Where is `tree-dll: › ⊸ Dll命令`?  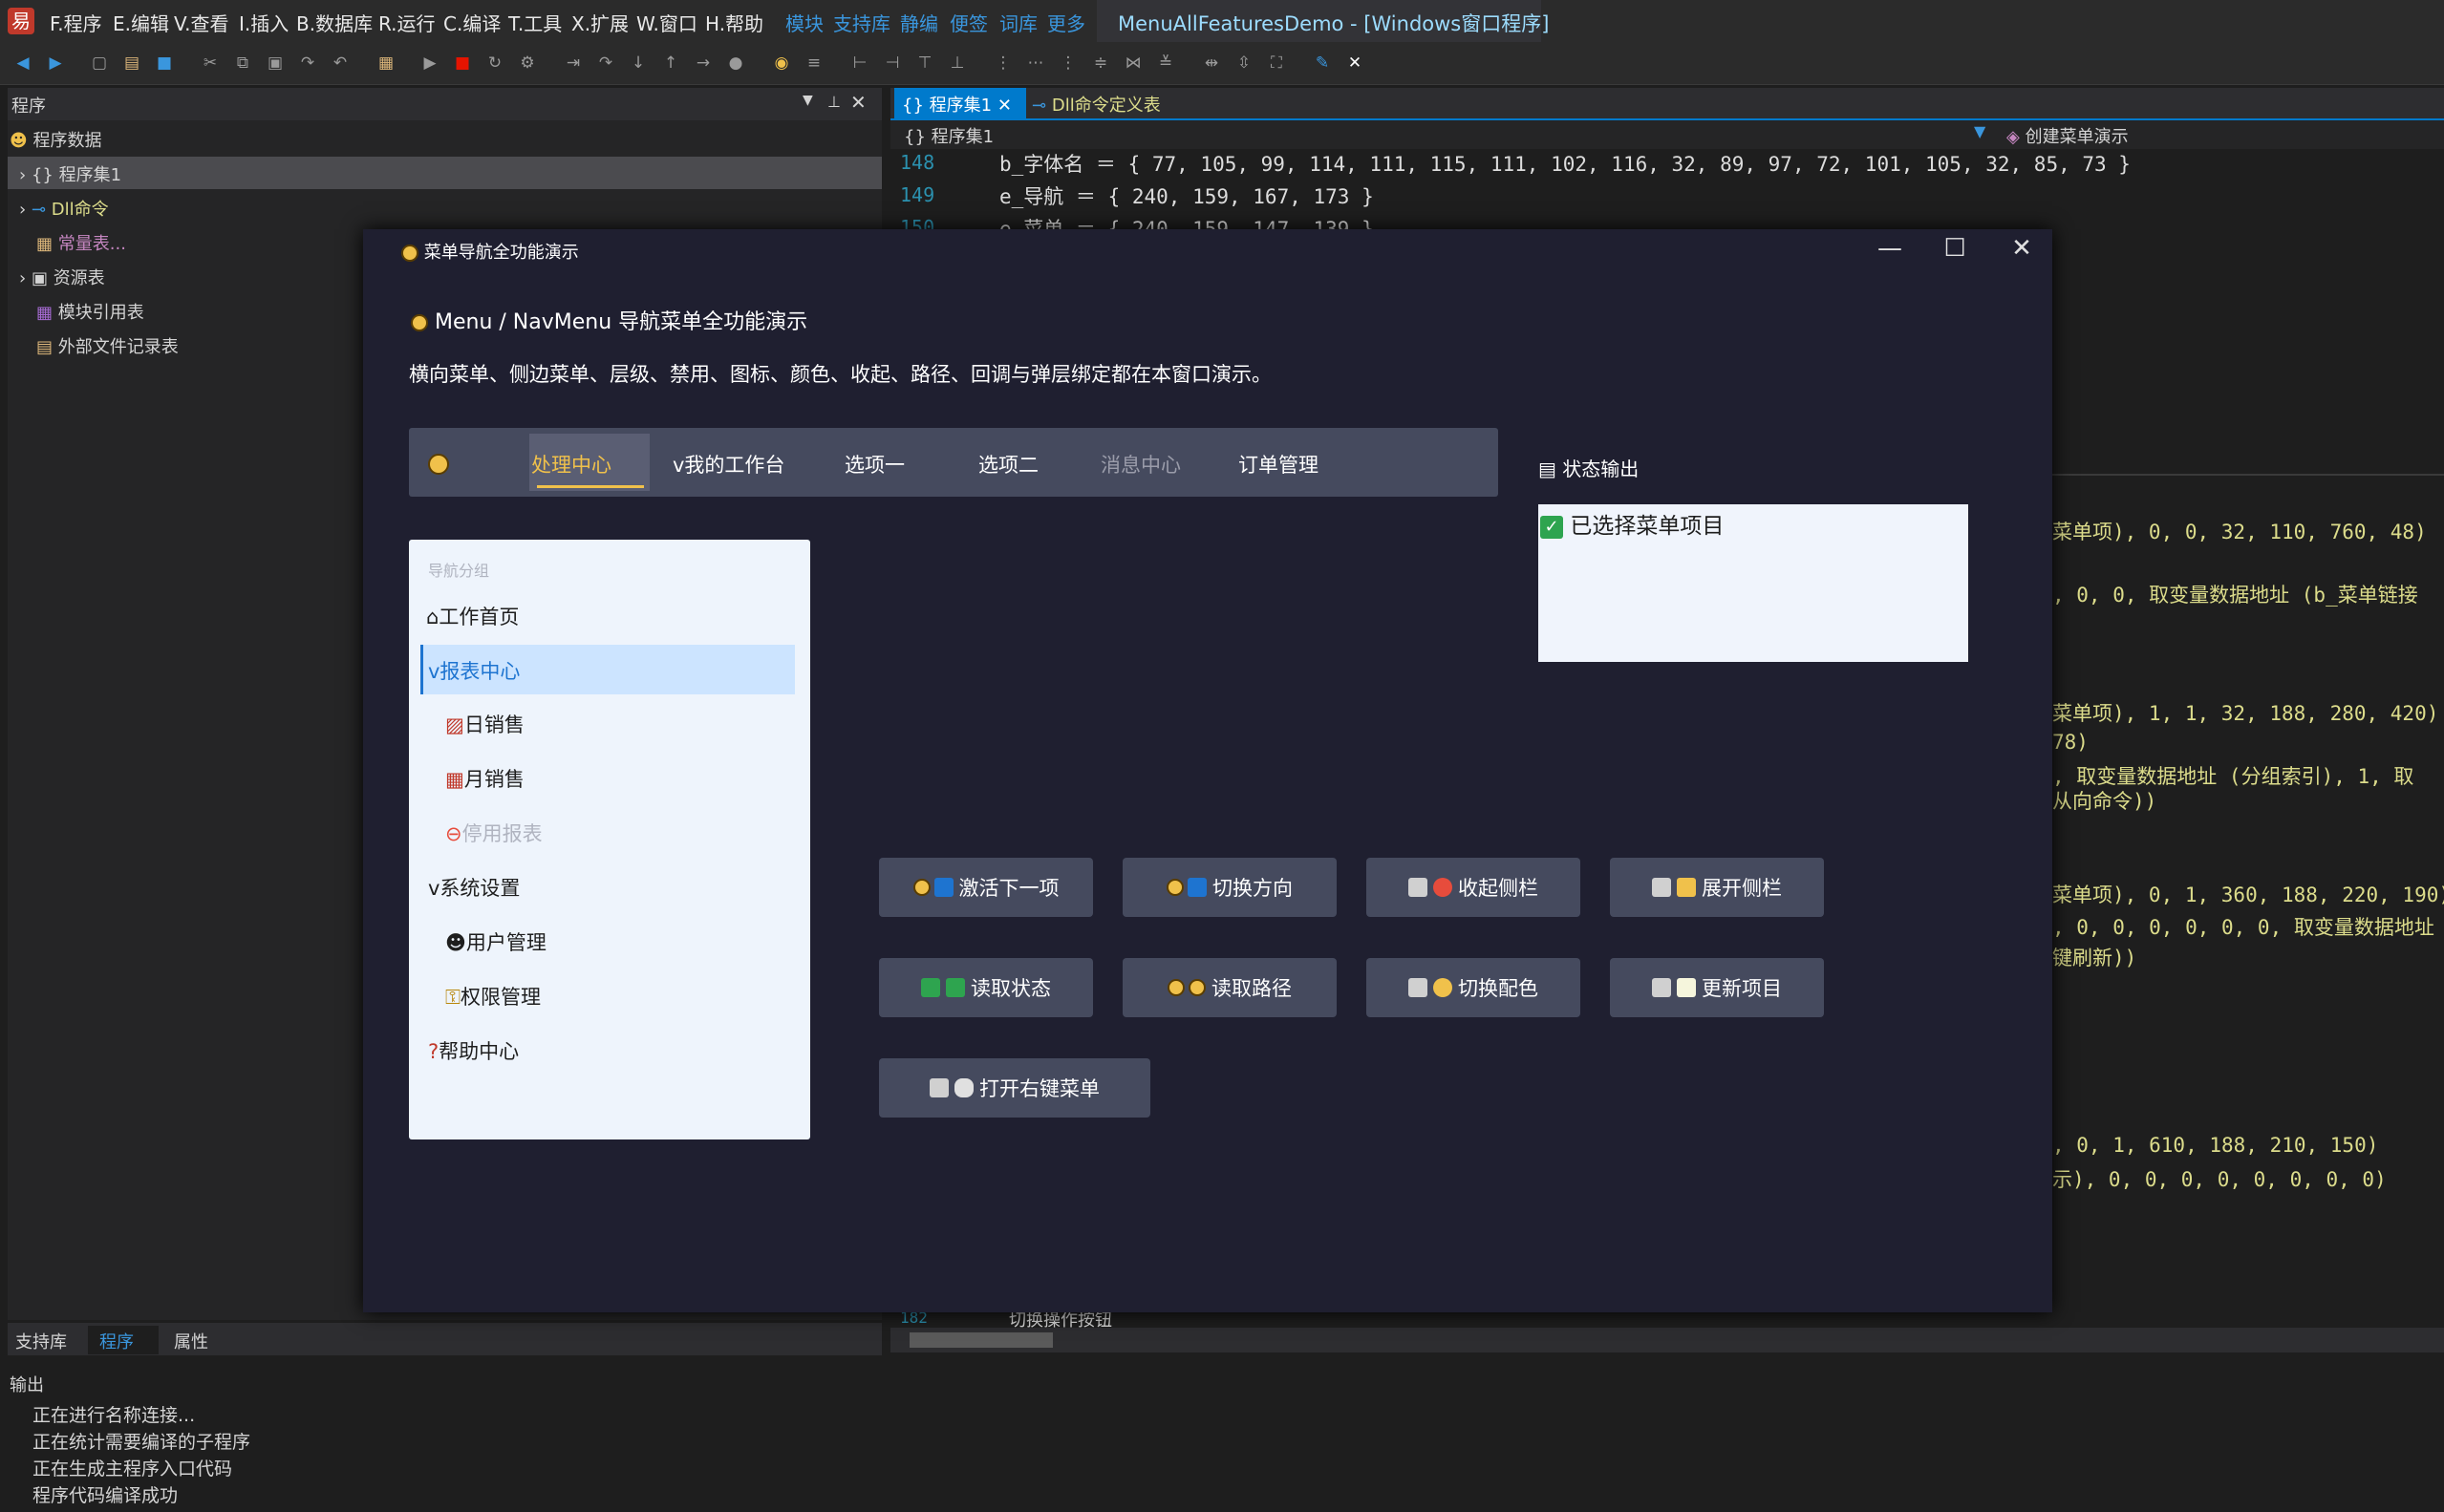
tree-dll: › ⊸ Dll命令 is located at coordinates (64, 208).